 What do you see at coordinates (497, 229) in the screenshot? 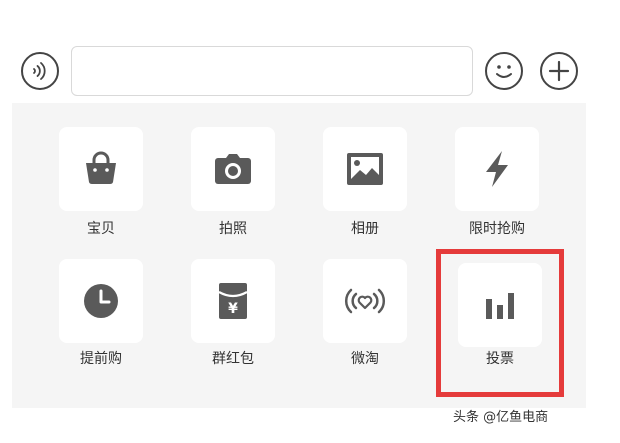
I see `panel-item-label: 限时抢购` at bounding box center [497, 229].